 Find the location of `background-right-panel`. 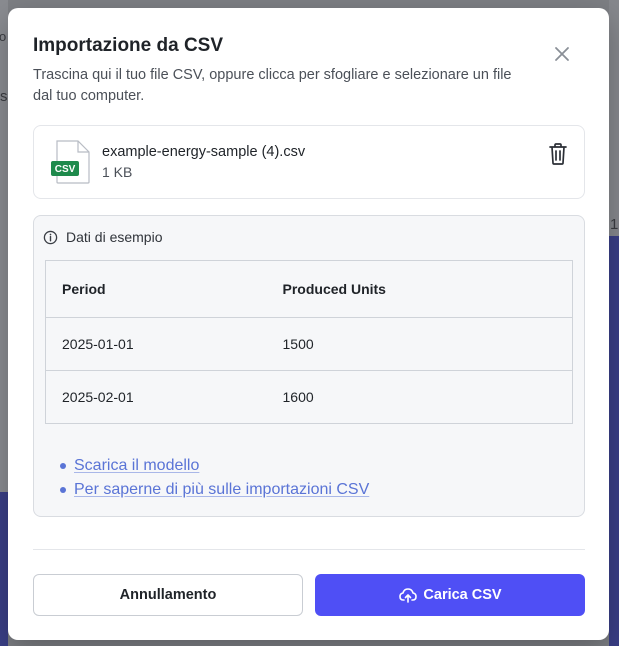

background-right-panel is located at coordinates (614, 441).